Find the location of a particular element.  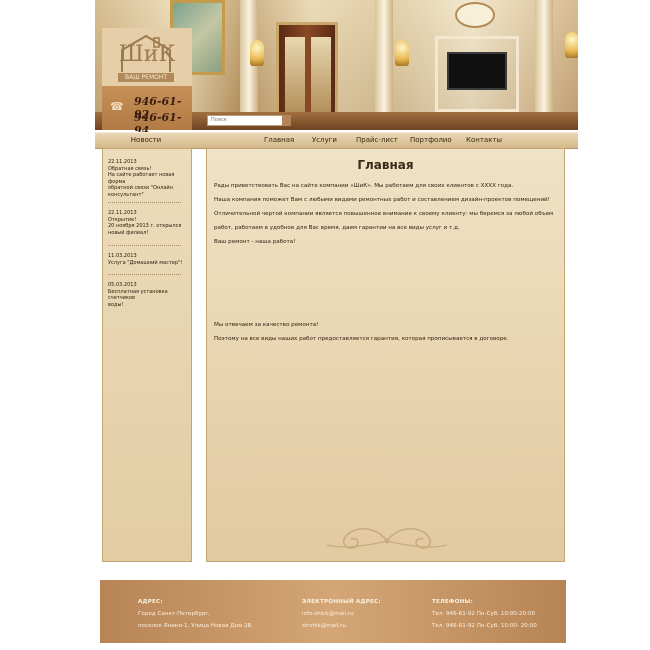

nav-news: Новости is located at coordinates (146, 140).